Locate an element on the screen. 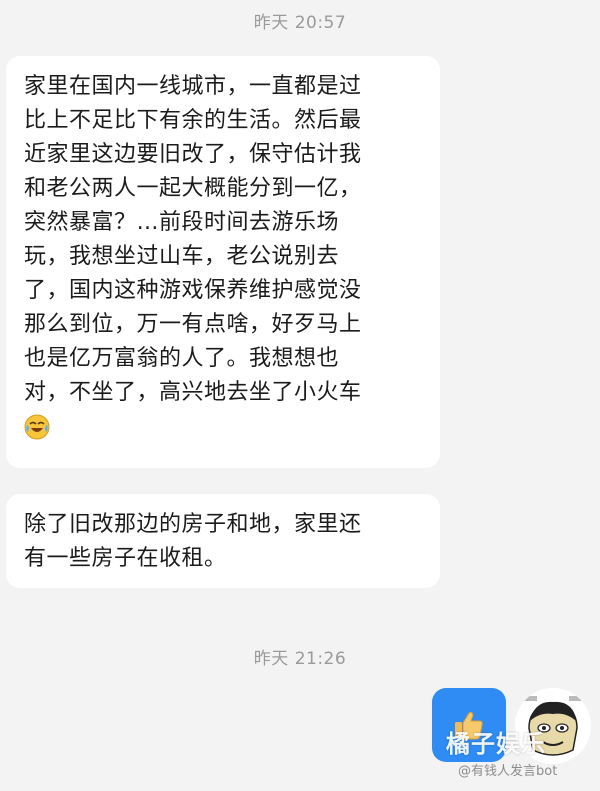 The width and height of the screenshot is (600, 791). message-line: 家里在国内一线城市，一直都是过 is located at coordinates (193, 86).